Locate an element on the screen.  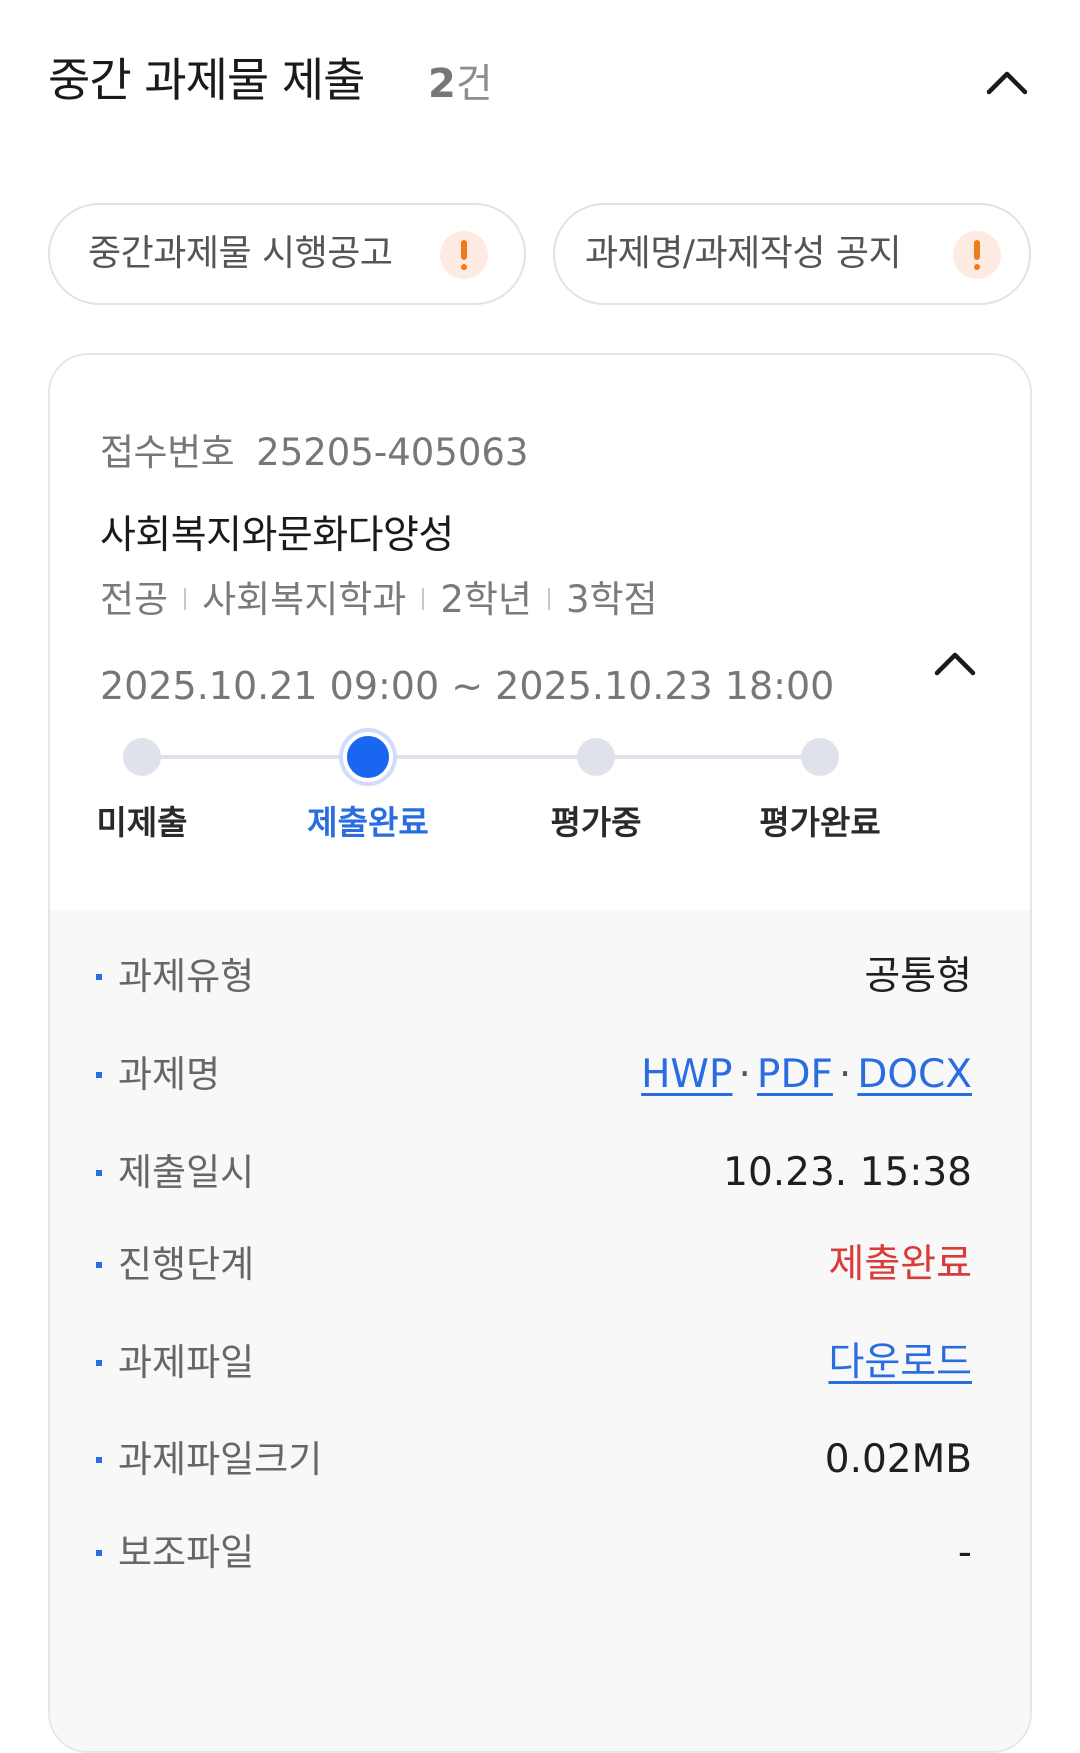
status-value: 제출완료 is located at coordinates (900, 1264).